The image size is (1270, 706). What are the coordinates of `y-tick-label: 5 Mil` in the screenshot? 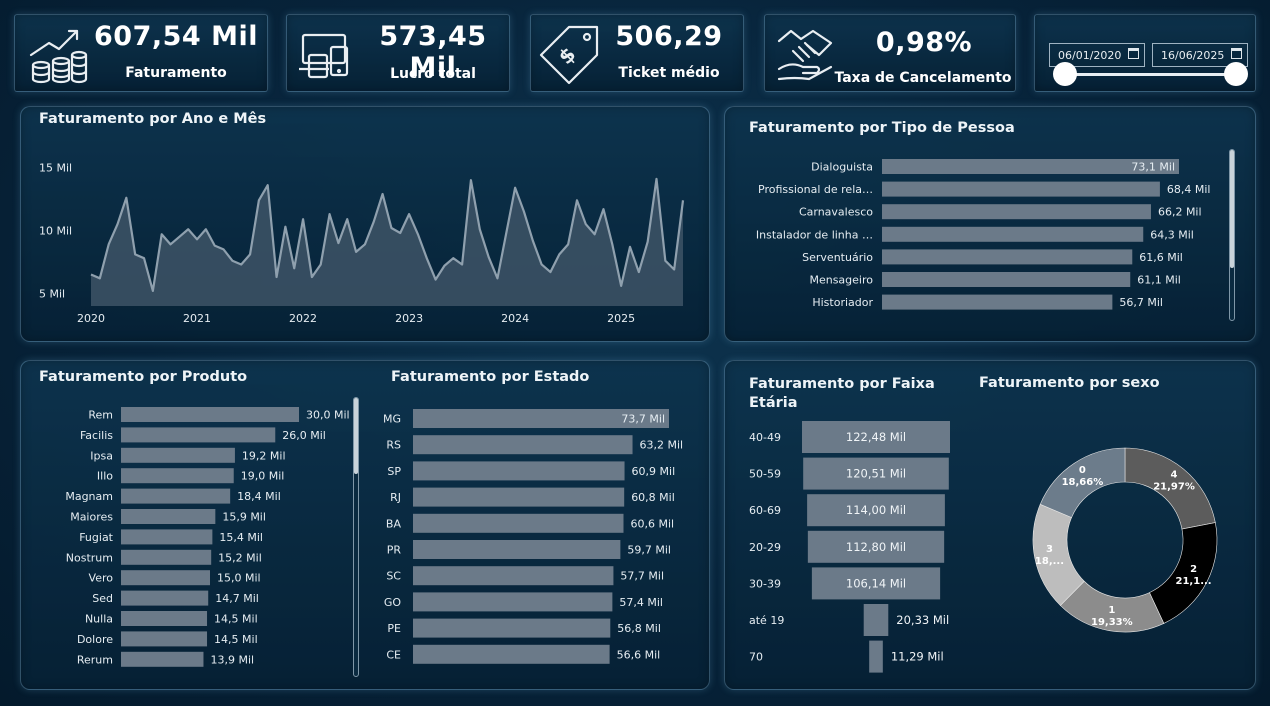 It's located at (52, 293).